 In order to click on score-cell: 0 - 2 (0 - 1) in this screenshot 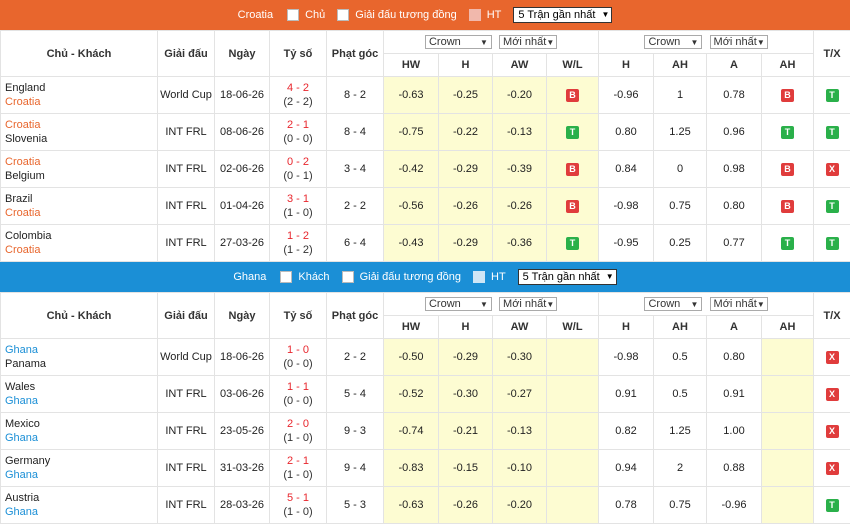, I will do `click(298, 169)`.